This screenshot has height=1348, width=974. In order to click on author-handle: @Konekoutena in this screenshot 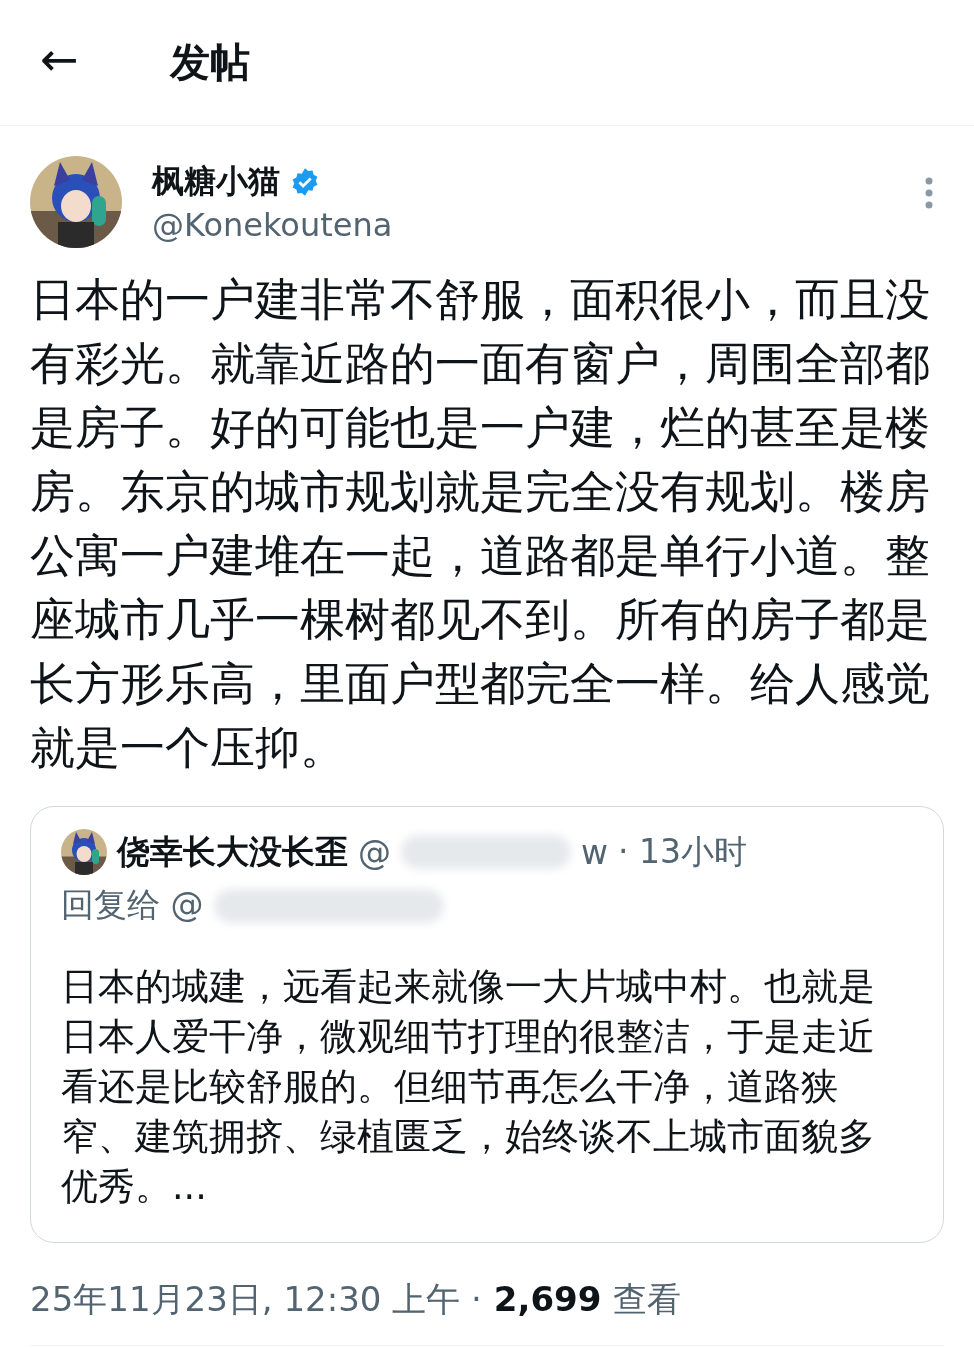, I will do `click(273, 225)`.